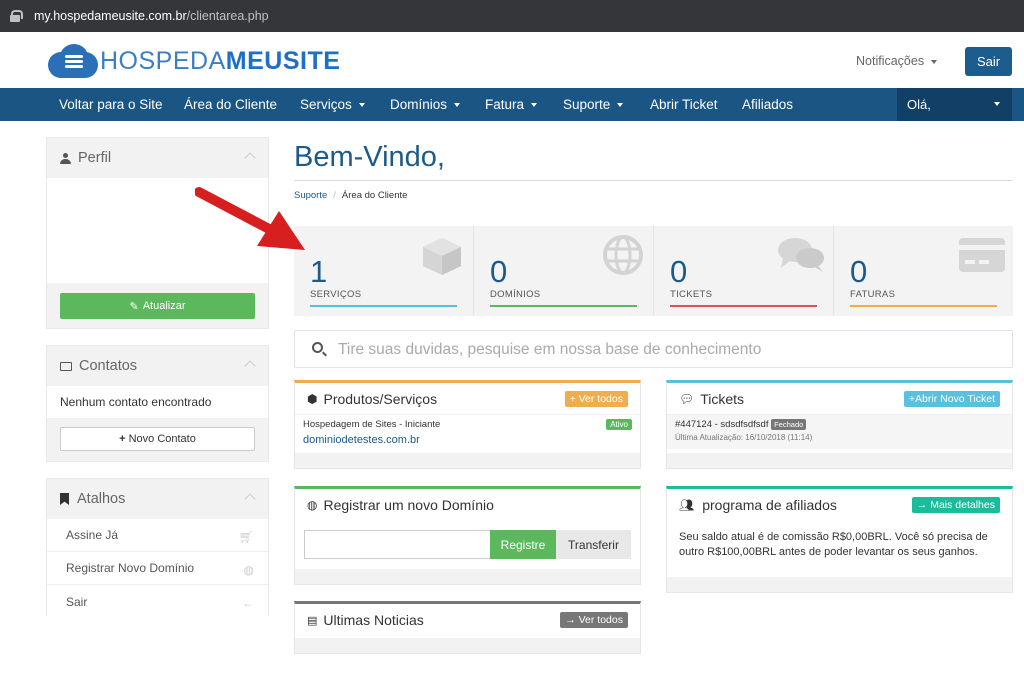 This screenshot has height=699, width=1024. I want to click on chat-icon: 💬︎, so click(687, 398).